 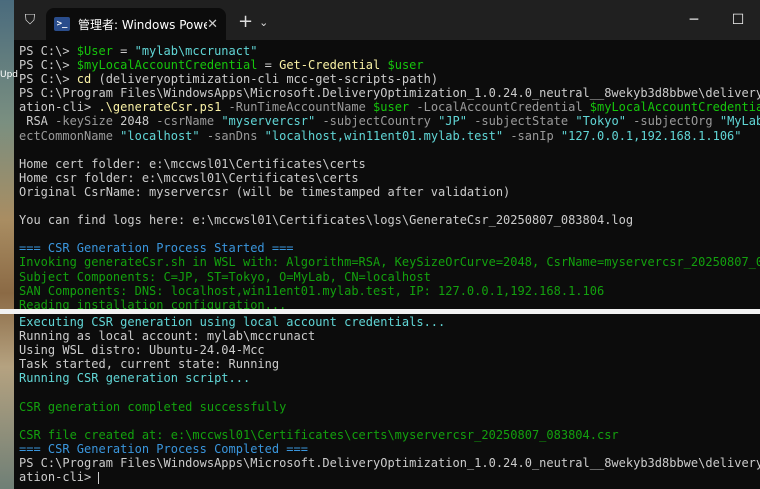 I want to click on close-tab-icon: ✕, so click(x=212, y=24).